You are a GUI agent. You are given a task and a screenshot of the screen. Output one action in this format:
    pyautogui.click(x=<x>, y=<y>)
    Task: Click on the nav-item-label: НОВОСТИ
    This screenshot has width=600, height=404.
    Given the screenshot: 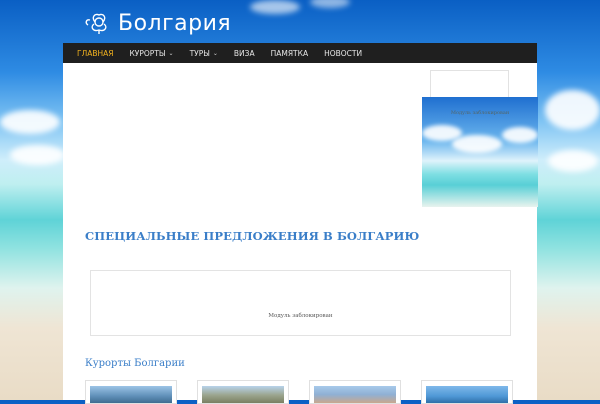 What is the action you would take?
    pyautogui.click(x=343, y=53)
    